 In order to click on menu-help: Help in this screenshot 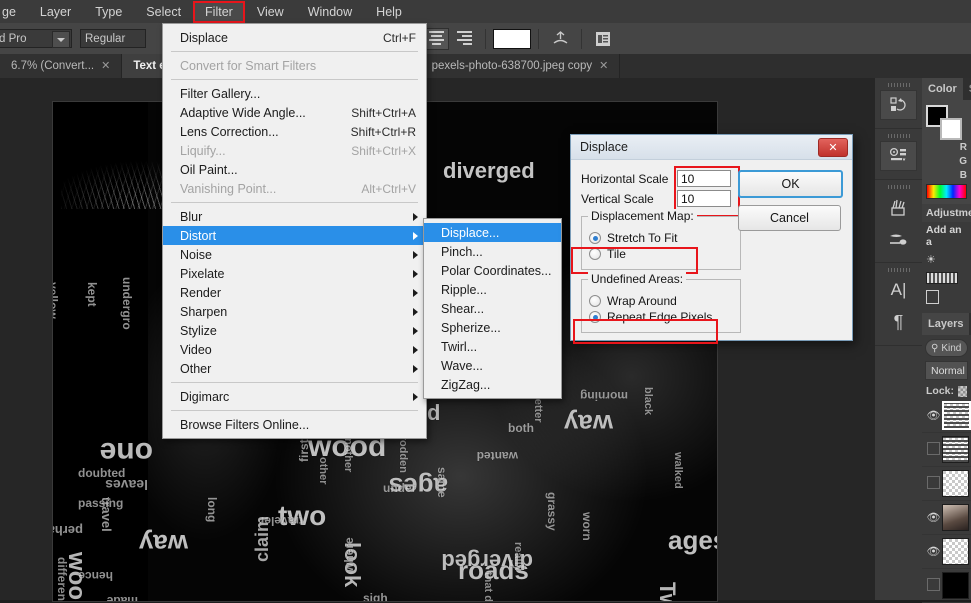, I will do `click(389, 12)`.